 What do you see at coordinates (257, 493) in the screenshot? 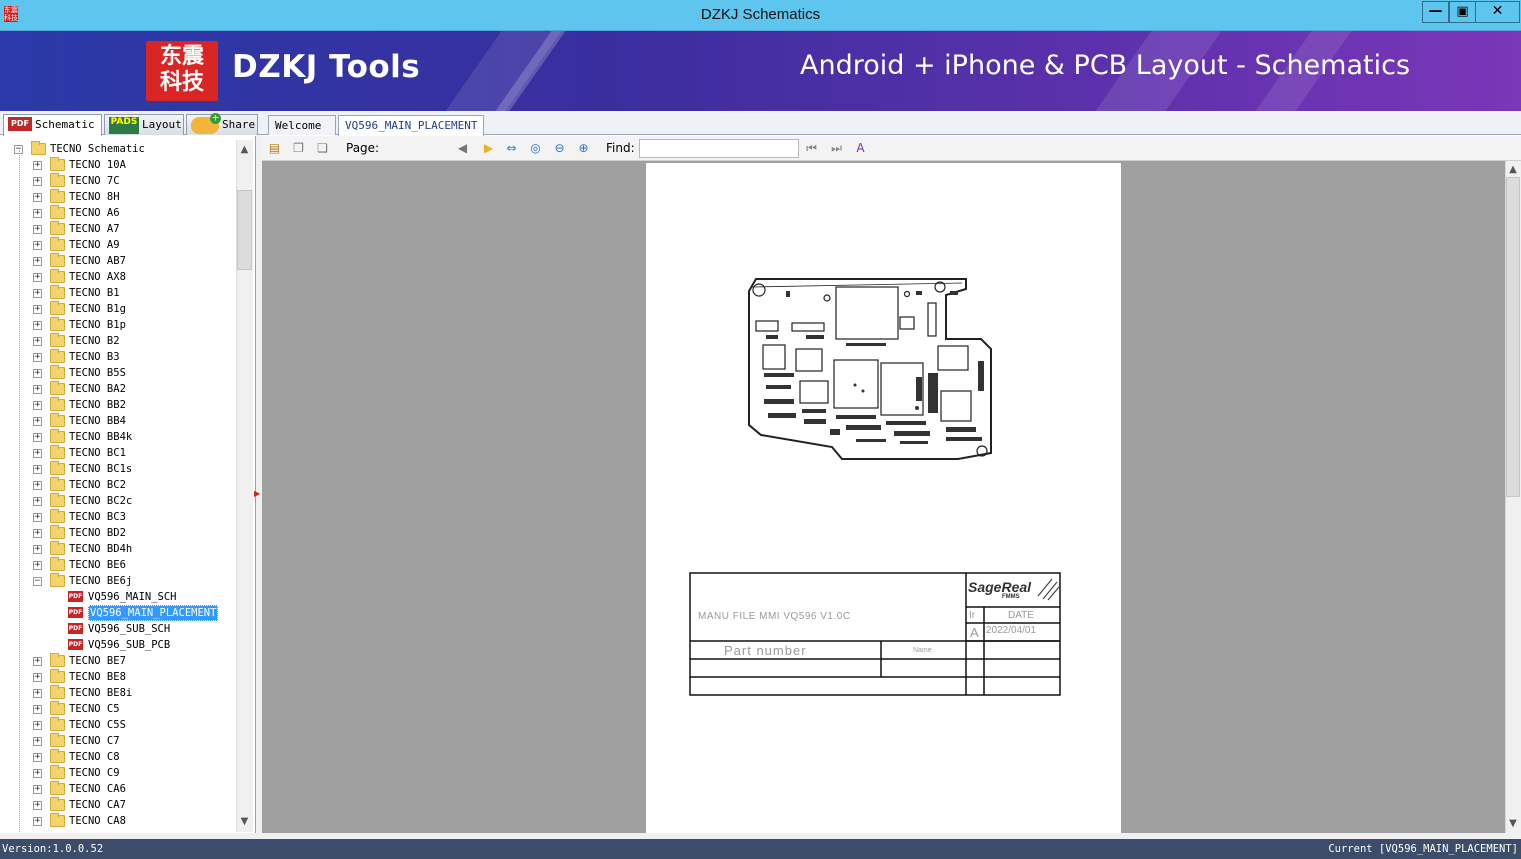
I see `collapse-panel-icon: ▶` at bounding box center [257, 493].